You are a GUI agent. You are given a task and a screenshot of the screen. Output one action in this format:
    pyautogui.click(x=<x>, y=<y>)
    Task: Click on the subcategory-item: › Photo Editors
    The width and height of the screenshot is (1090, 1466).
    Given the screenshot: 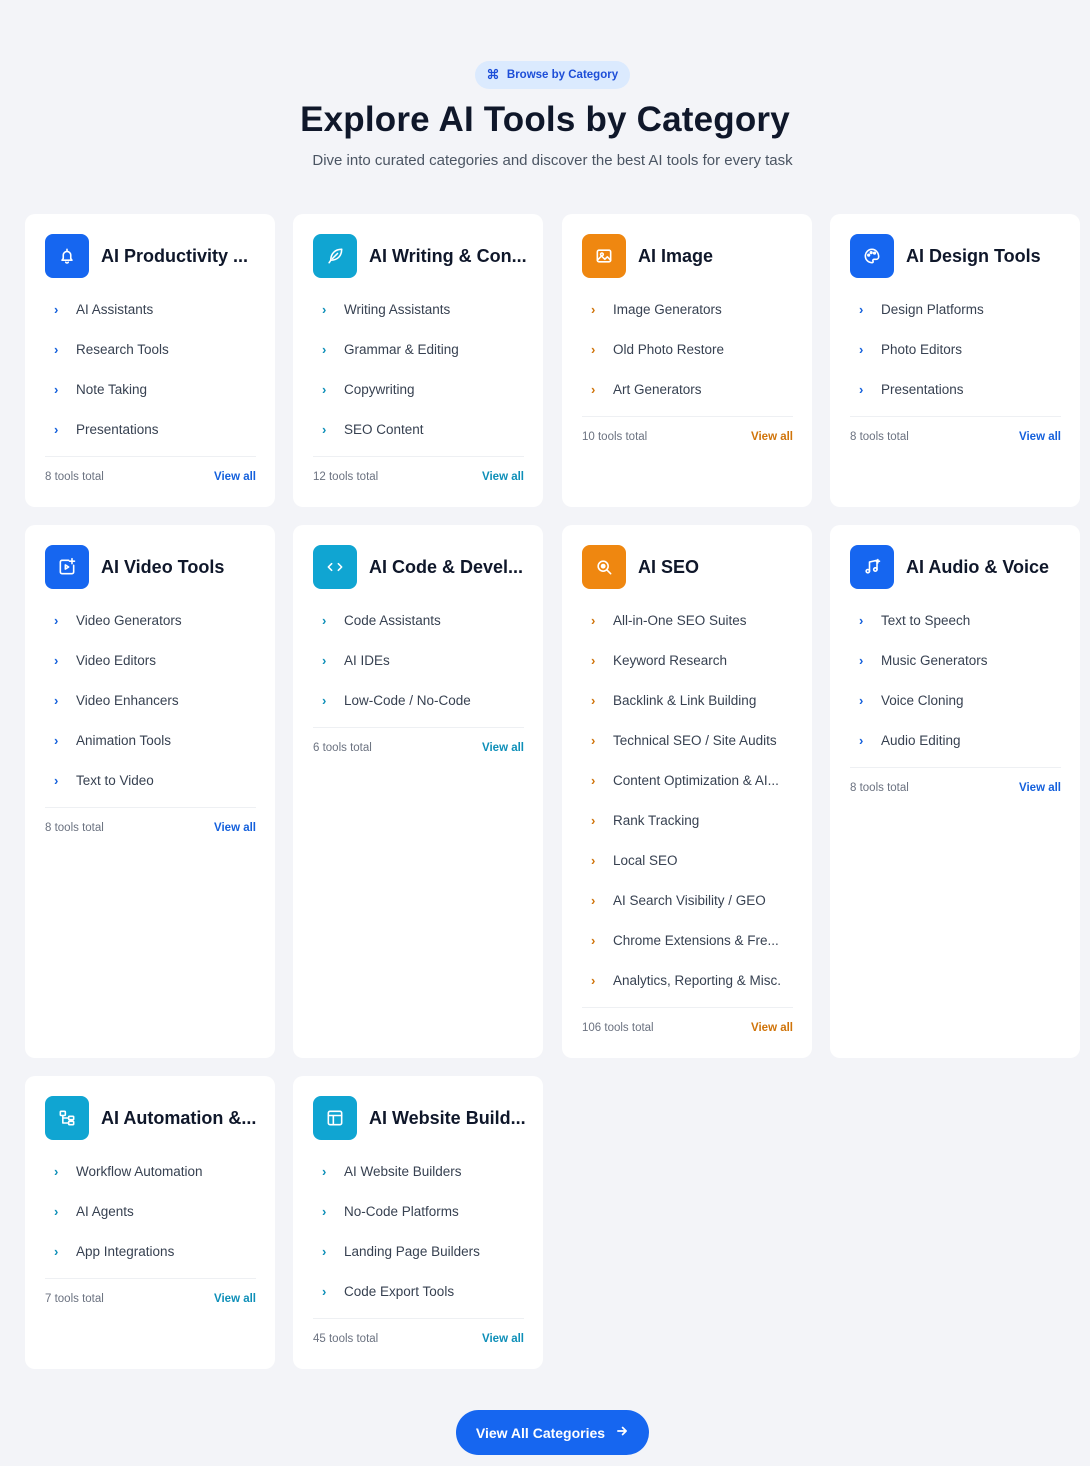 What is the action you would take?
    pyautogui.click(x=955, y=349)
    